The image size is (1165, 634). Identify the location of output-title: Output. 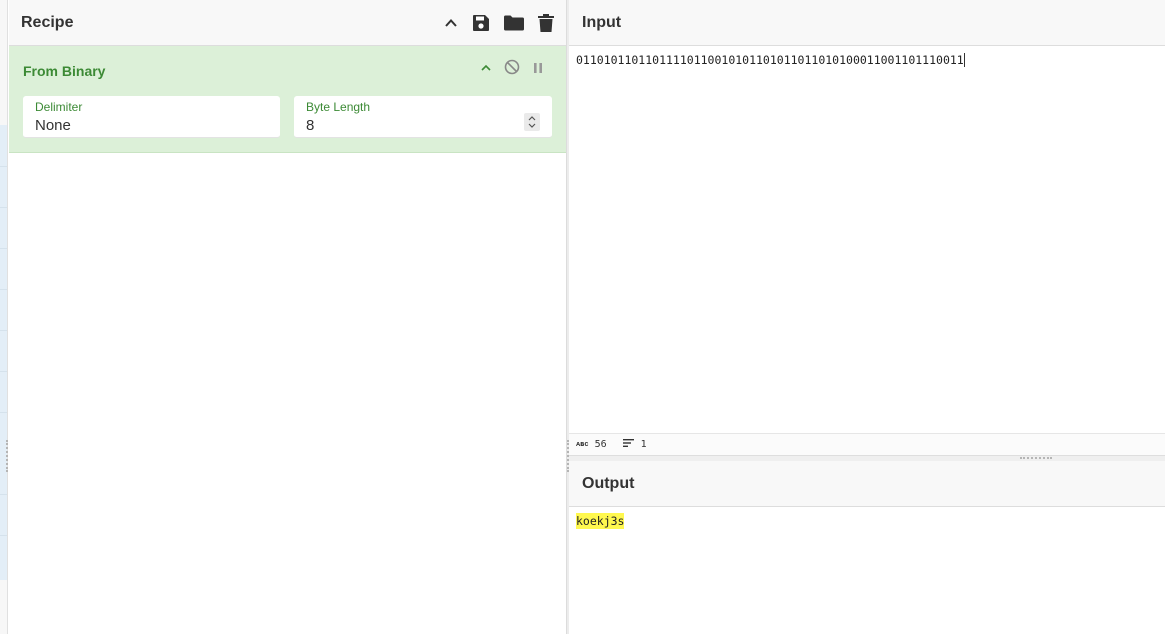
(608, 483).